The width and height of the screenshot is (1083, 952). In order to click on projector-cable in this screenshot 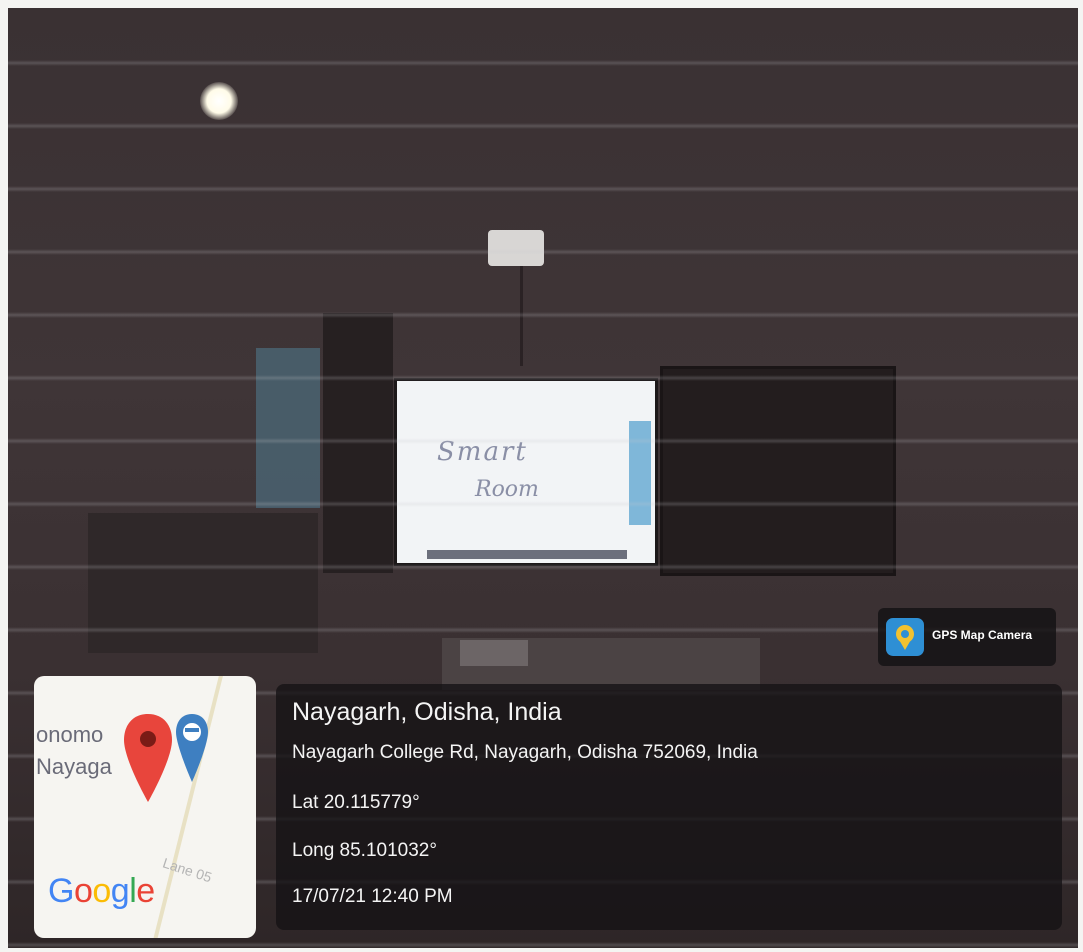, I will do `click(521, 316)`.